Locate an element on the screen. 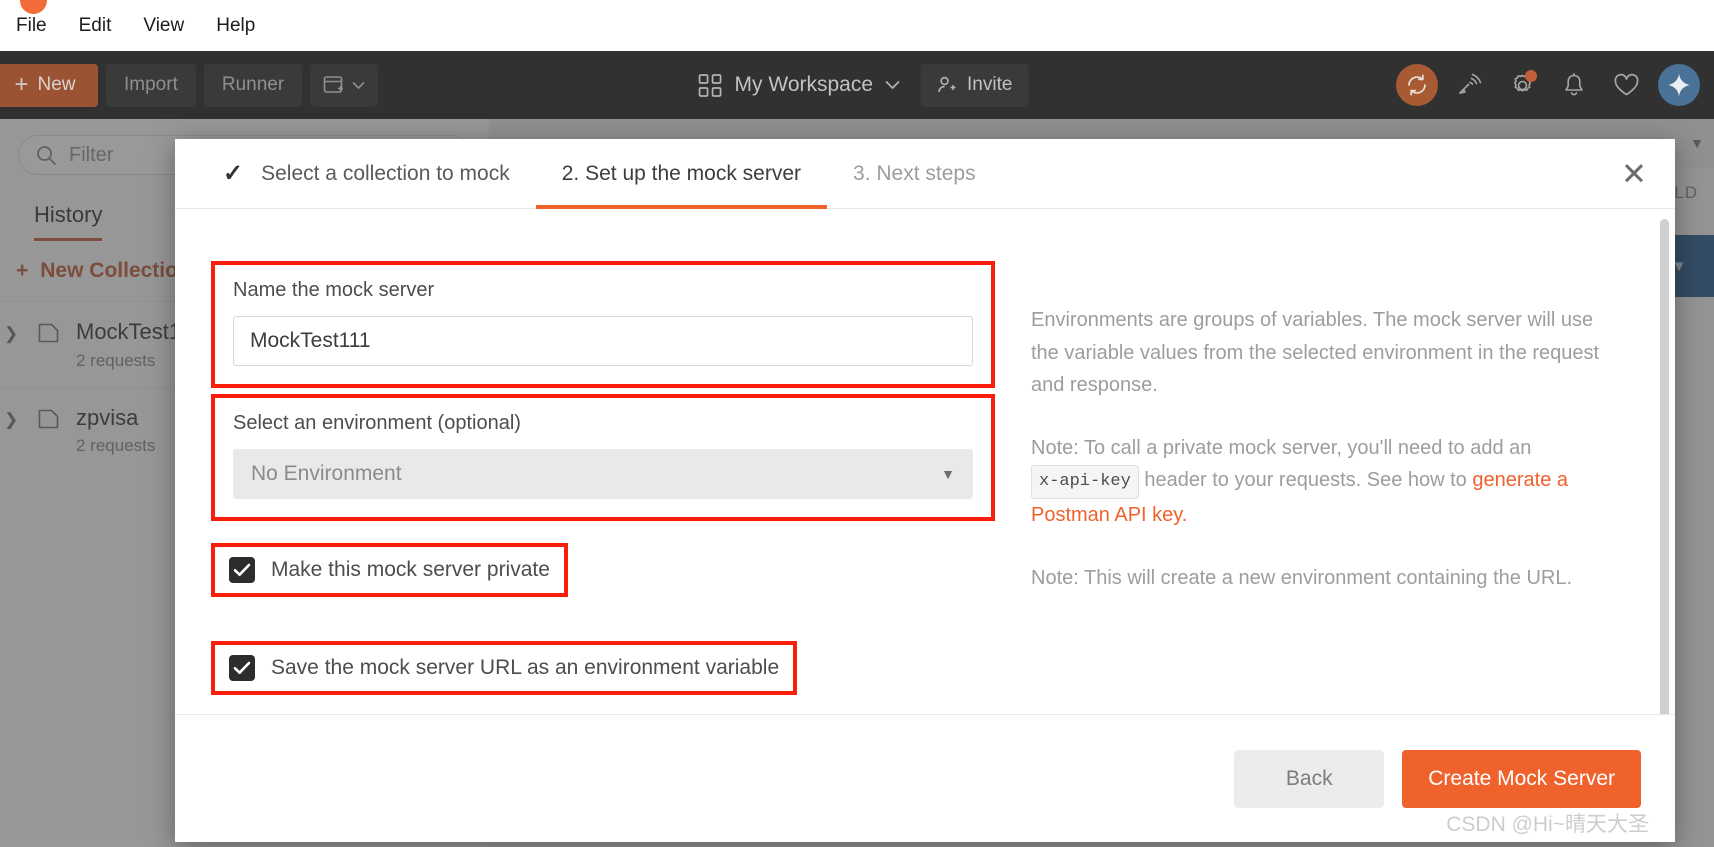 The image size is (1714, 847). grid-icon is located at coordinates (710, 85).